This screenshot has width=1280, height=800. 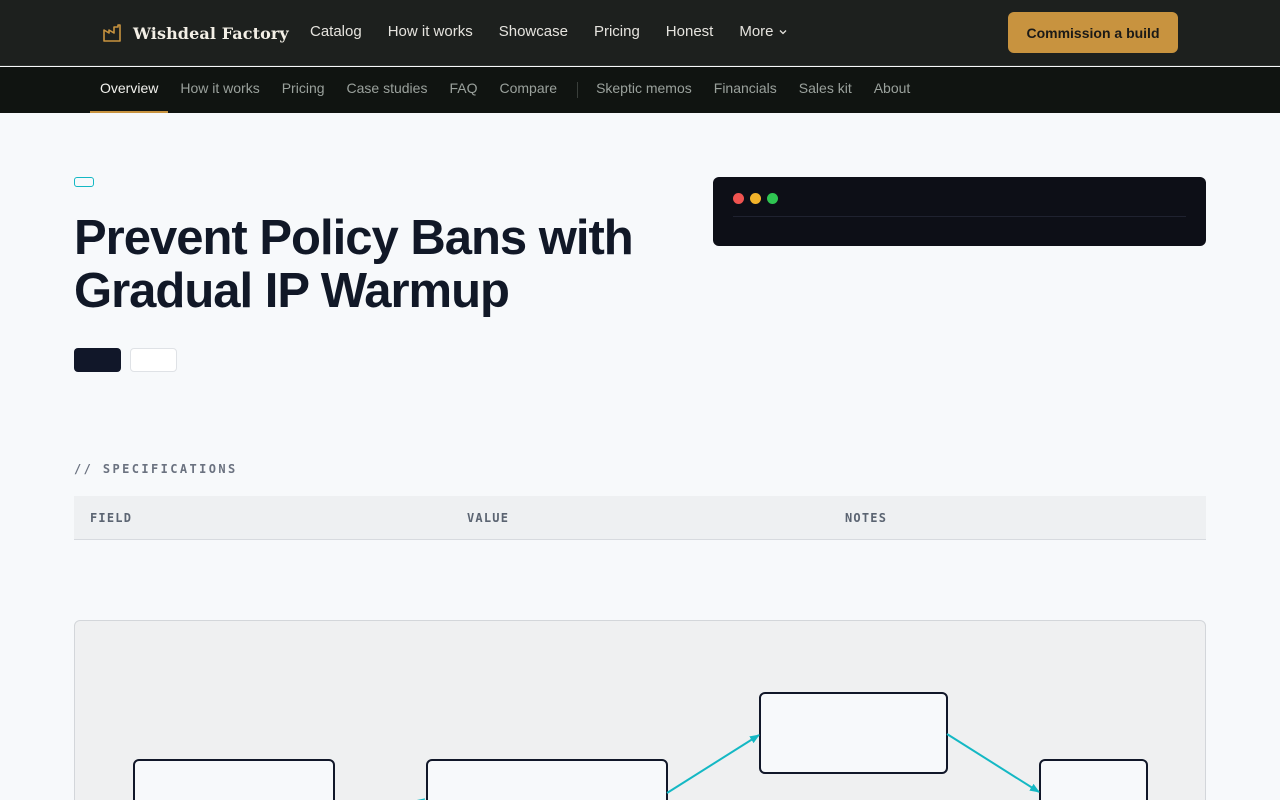 What do you see at coordinates (156, 469) in the screenshot?
I see `specifications-heading: // SPECIFICATIONS` at bounding box center [156, 469].